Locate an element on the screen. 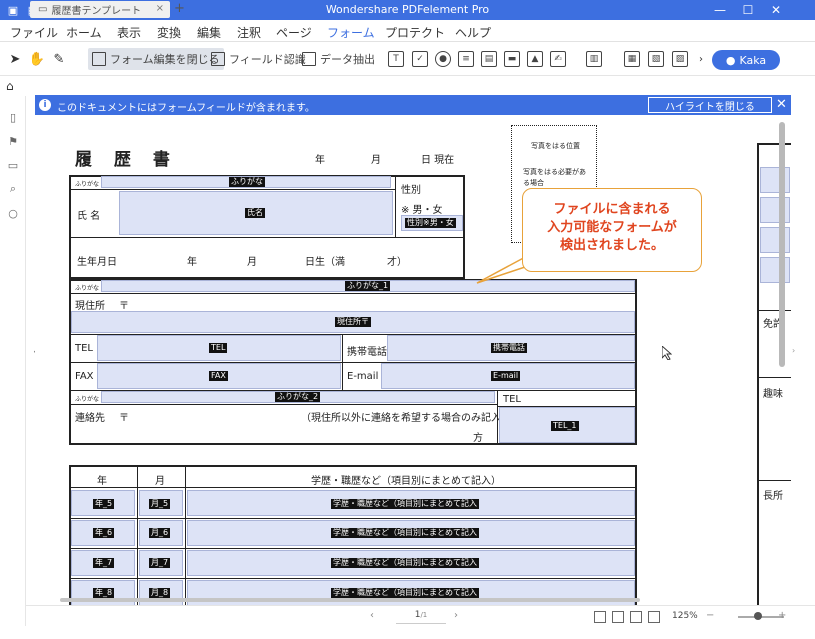  align-icon: ▥ is located at coordinates (594, 59).